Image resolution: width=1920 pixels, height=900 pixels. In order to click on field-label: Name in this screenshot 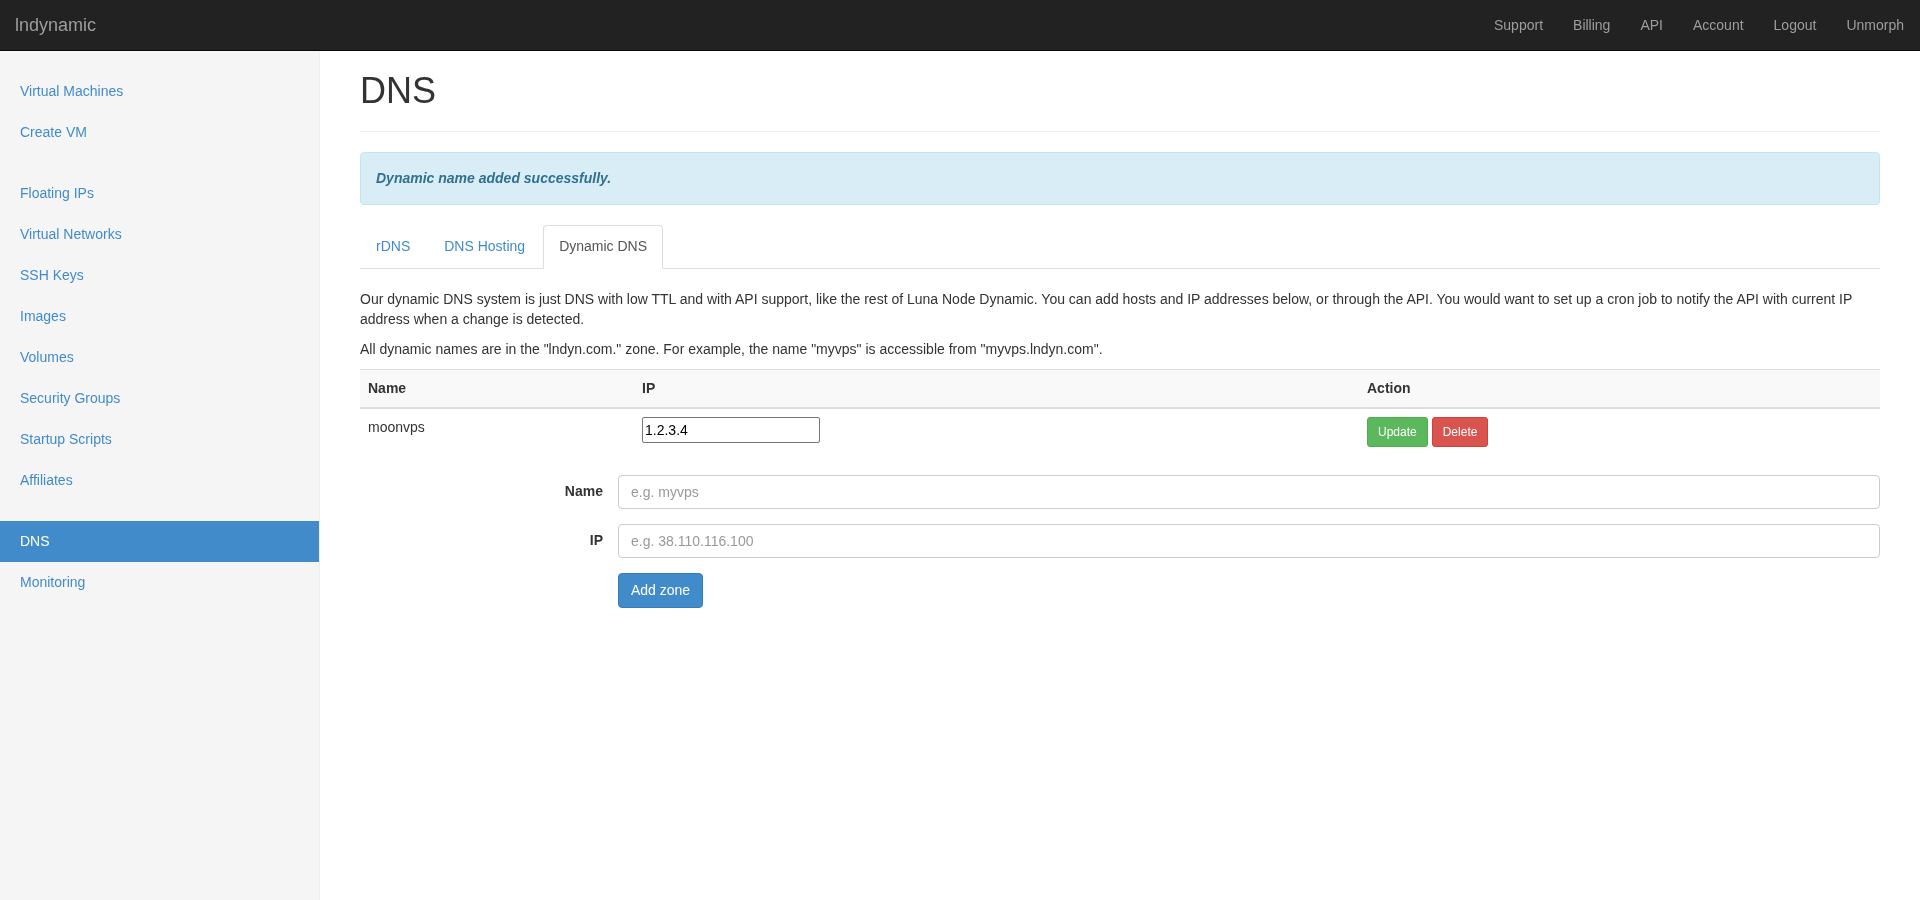, I will do `click(583, 492)`.